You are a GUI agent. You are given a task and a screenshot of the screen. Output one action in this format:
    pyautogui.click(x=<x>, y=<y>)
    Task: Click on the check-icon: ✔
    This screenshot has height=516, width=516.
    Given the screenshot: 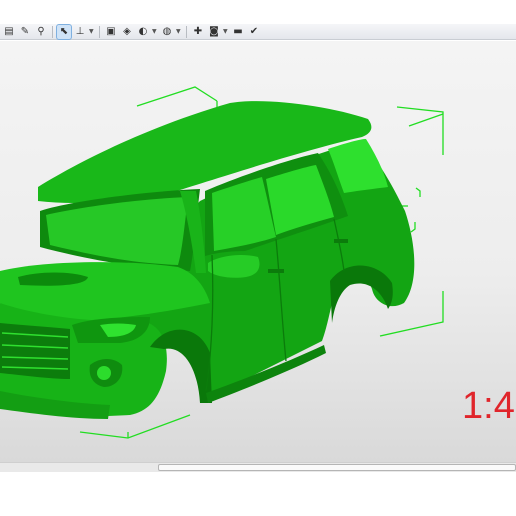 What is the action you would take?
    pyautogui.click(x=254, y=32)
    